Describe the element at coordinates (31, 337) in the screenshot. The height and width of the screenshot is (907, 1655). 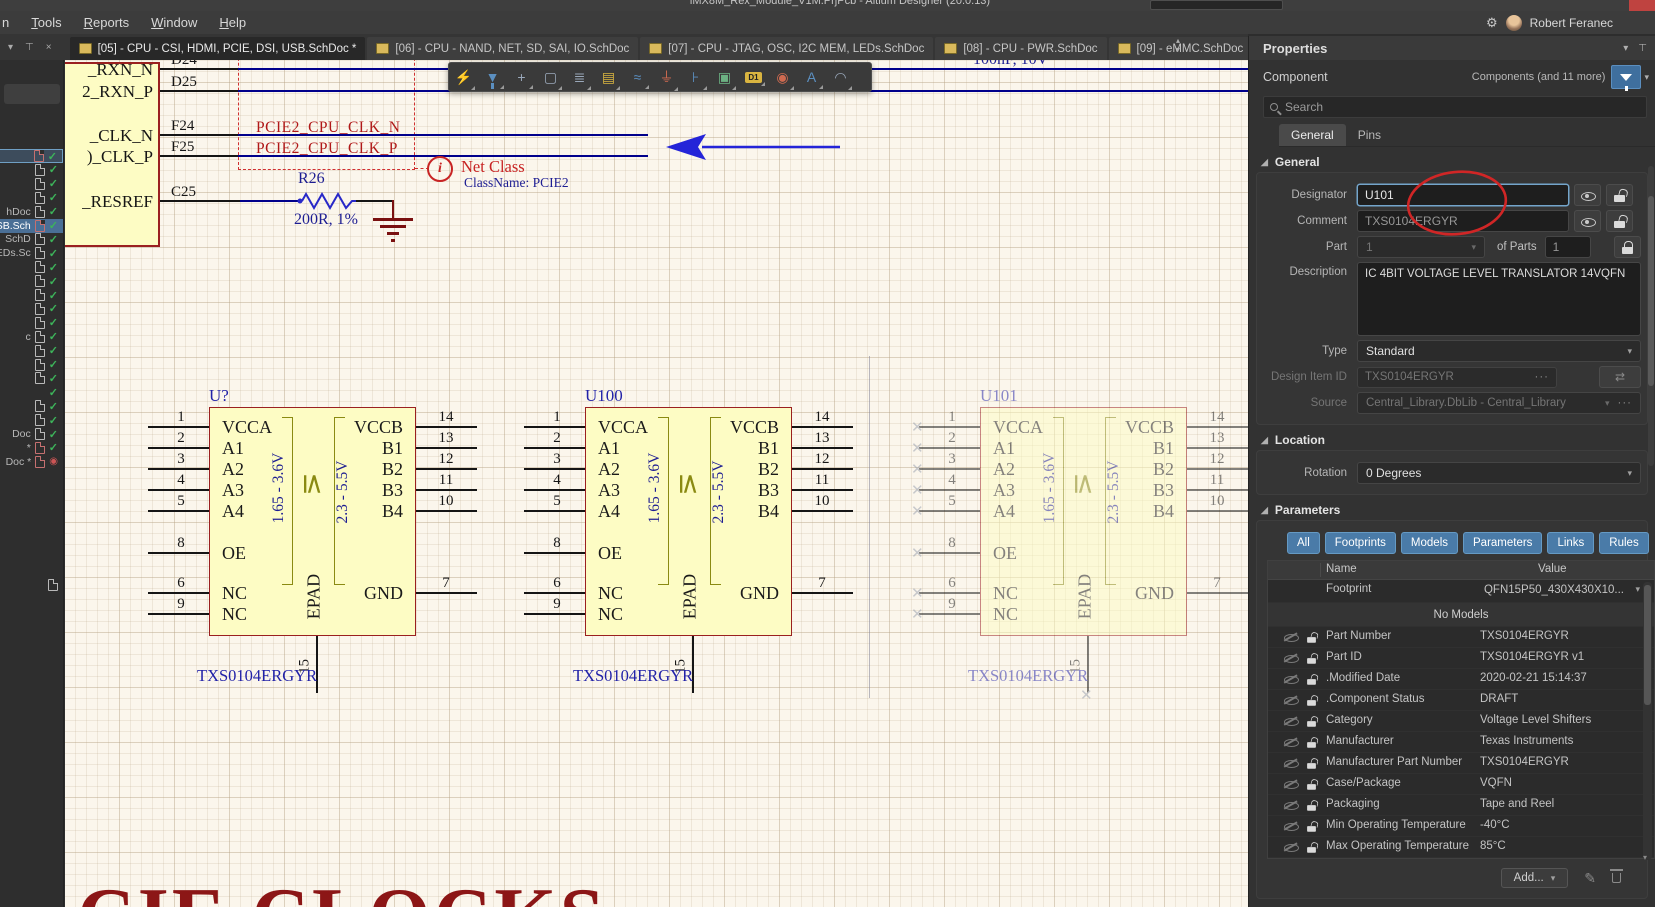
I see `sidebar-row: c ✓` at that location.